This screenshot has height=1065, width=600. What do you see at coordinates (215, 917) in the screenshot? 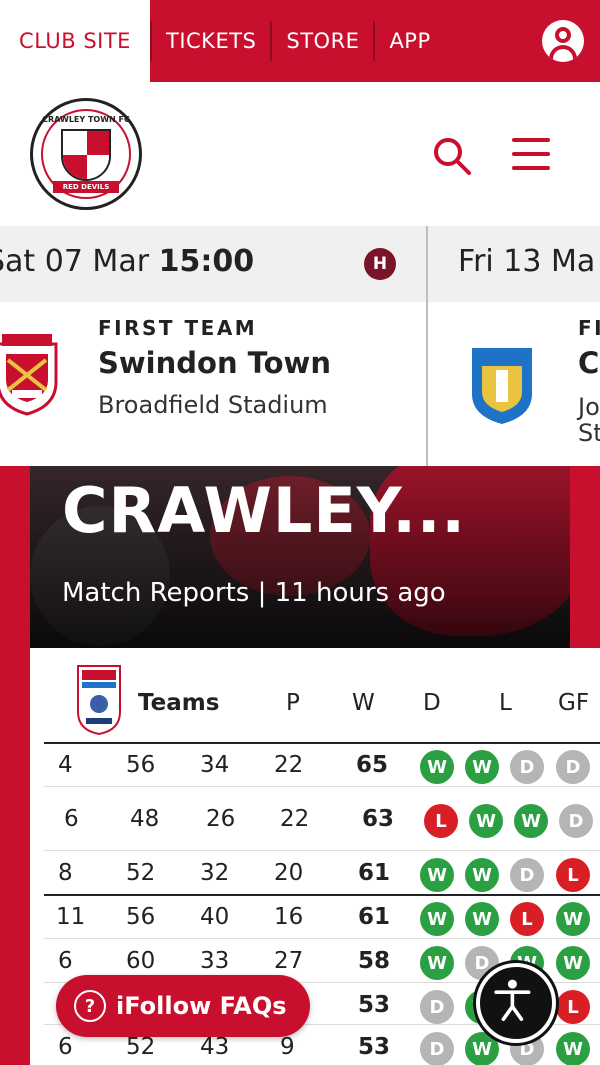
I see `table-cell: 40` at bounding box center [215, 917].